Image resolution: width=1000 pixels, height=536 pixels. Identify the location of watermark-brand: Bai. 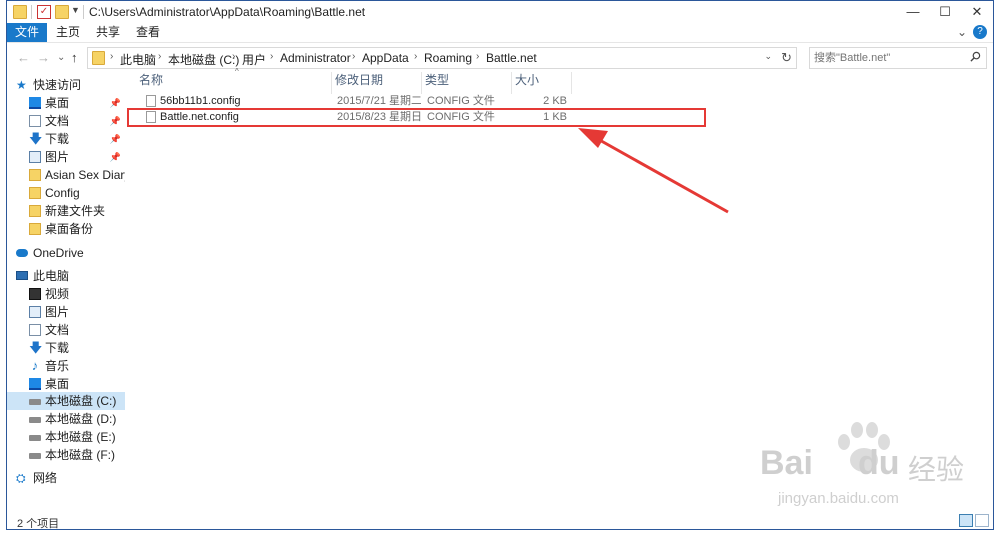
(786, 463).